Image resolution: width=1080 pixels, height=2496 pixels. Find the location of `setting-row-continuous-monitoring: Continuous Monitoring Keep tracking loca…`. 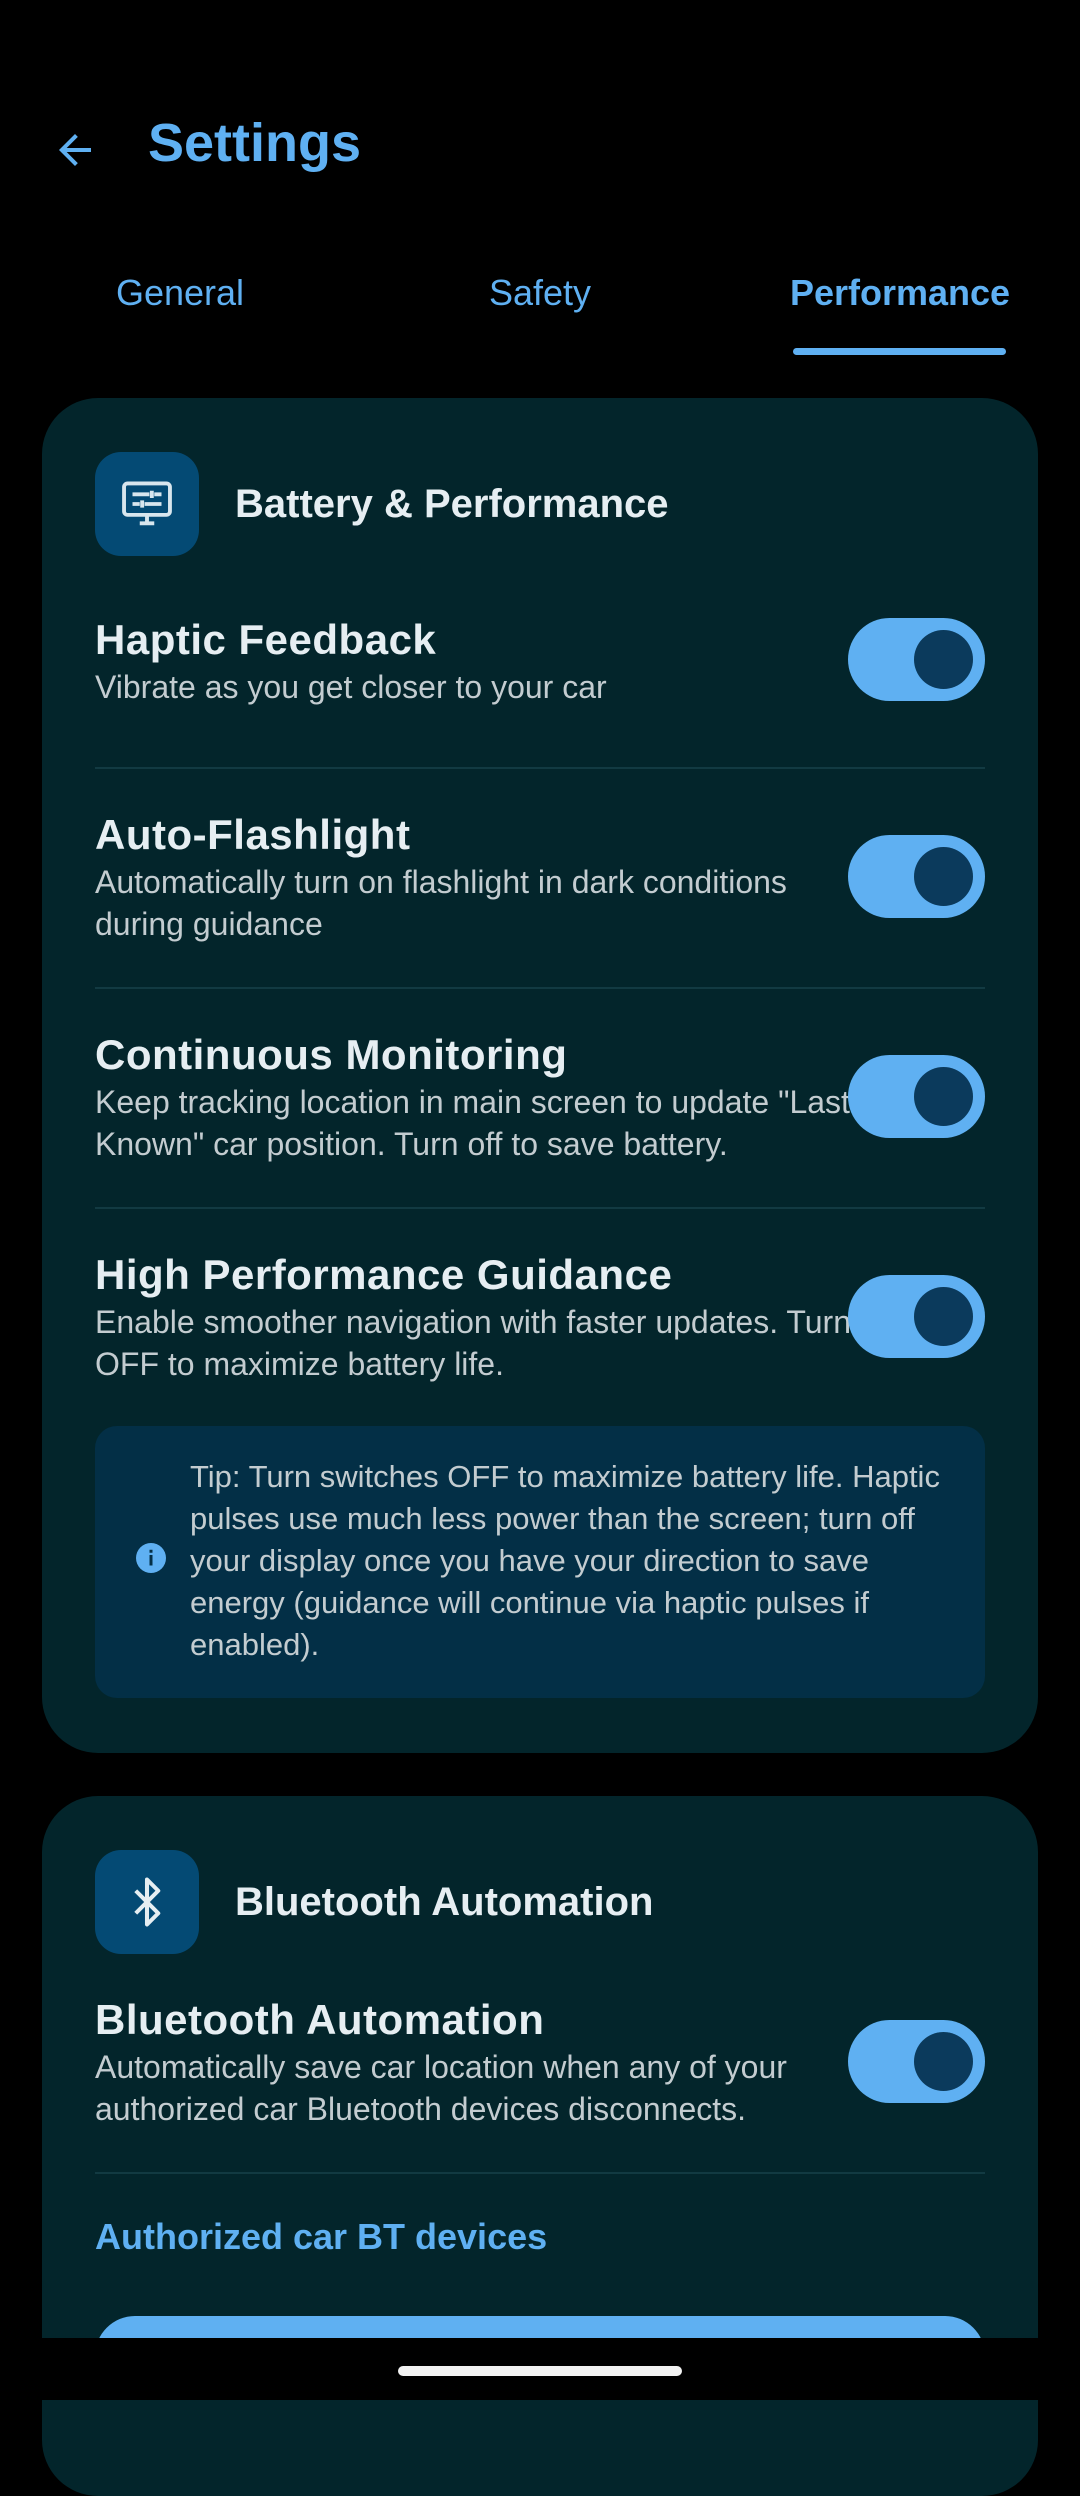

setting-row-continuous-monitoring: Continuous Monitoring Keep tracking loca… is located at coordinates (540, 1098).